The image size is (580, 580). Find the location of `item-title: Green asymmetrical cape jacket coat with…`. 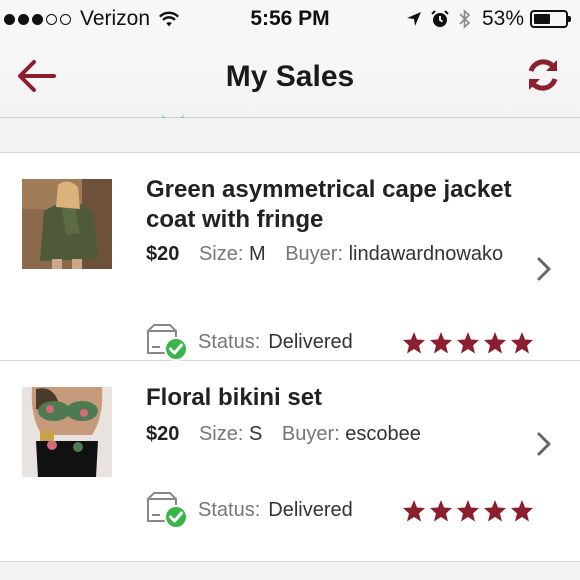

item-title: Green asymmetrical cape jacket coat with… is located at coordinates (329, 204).